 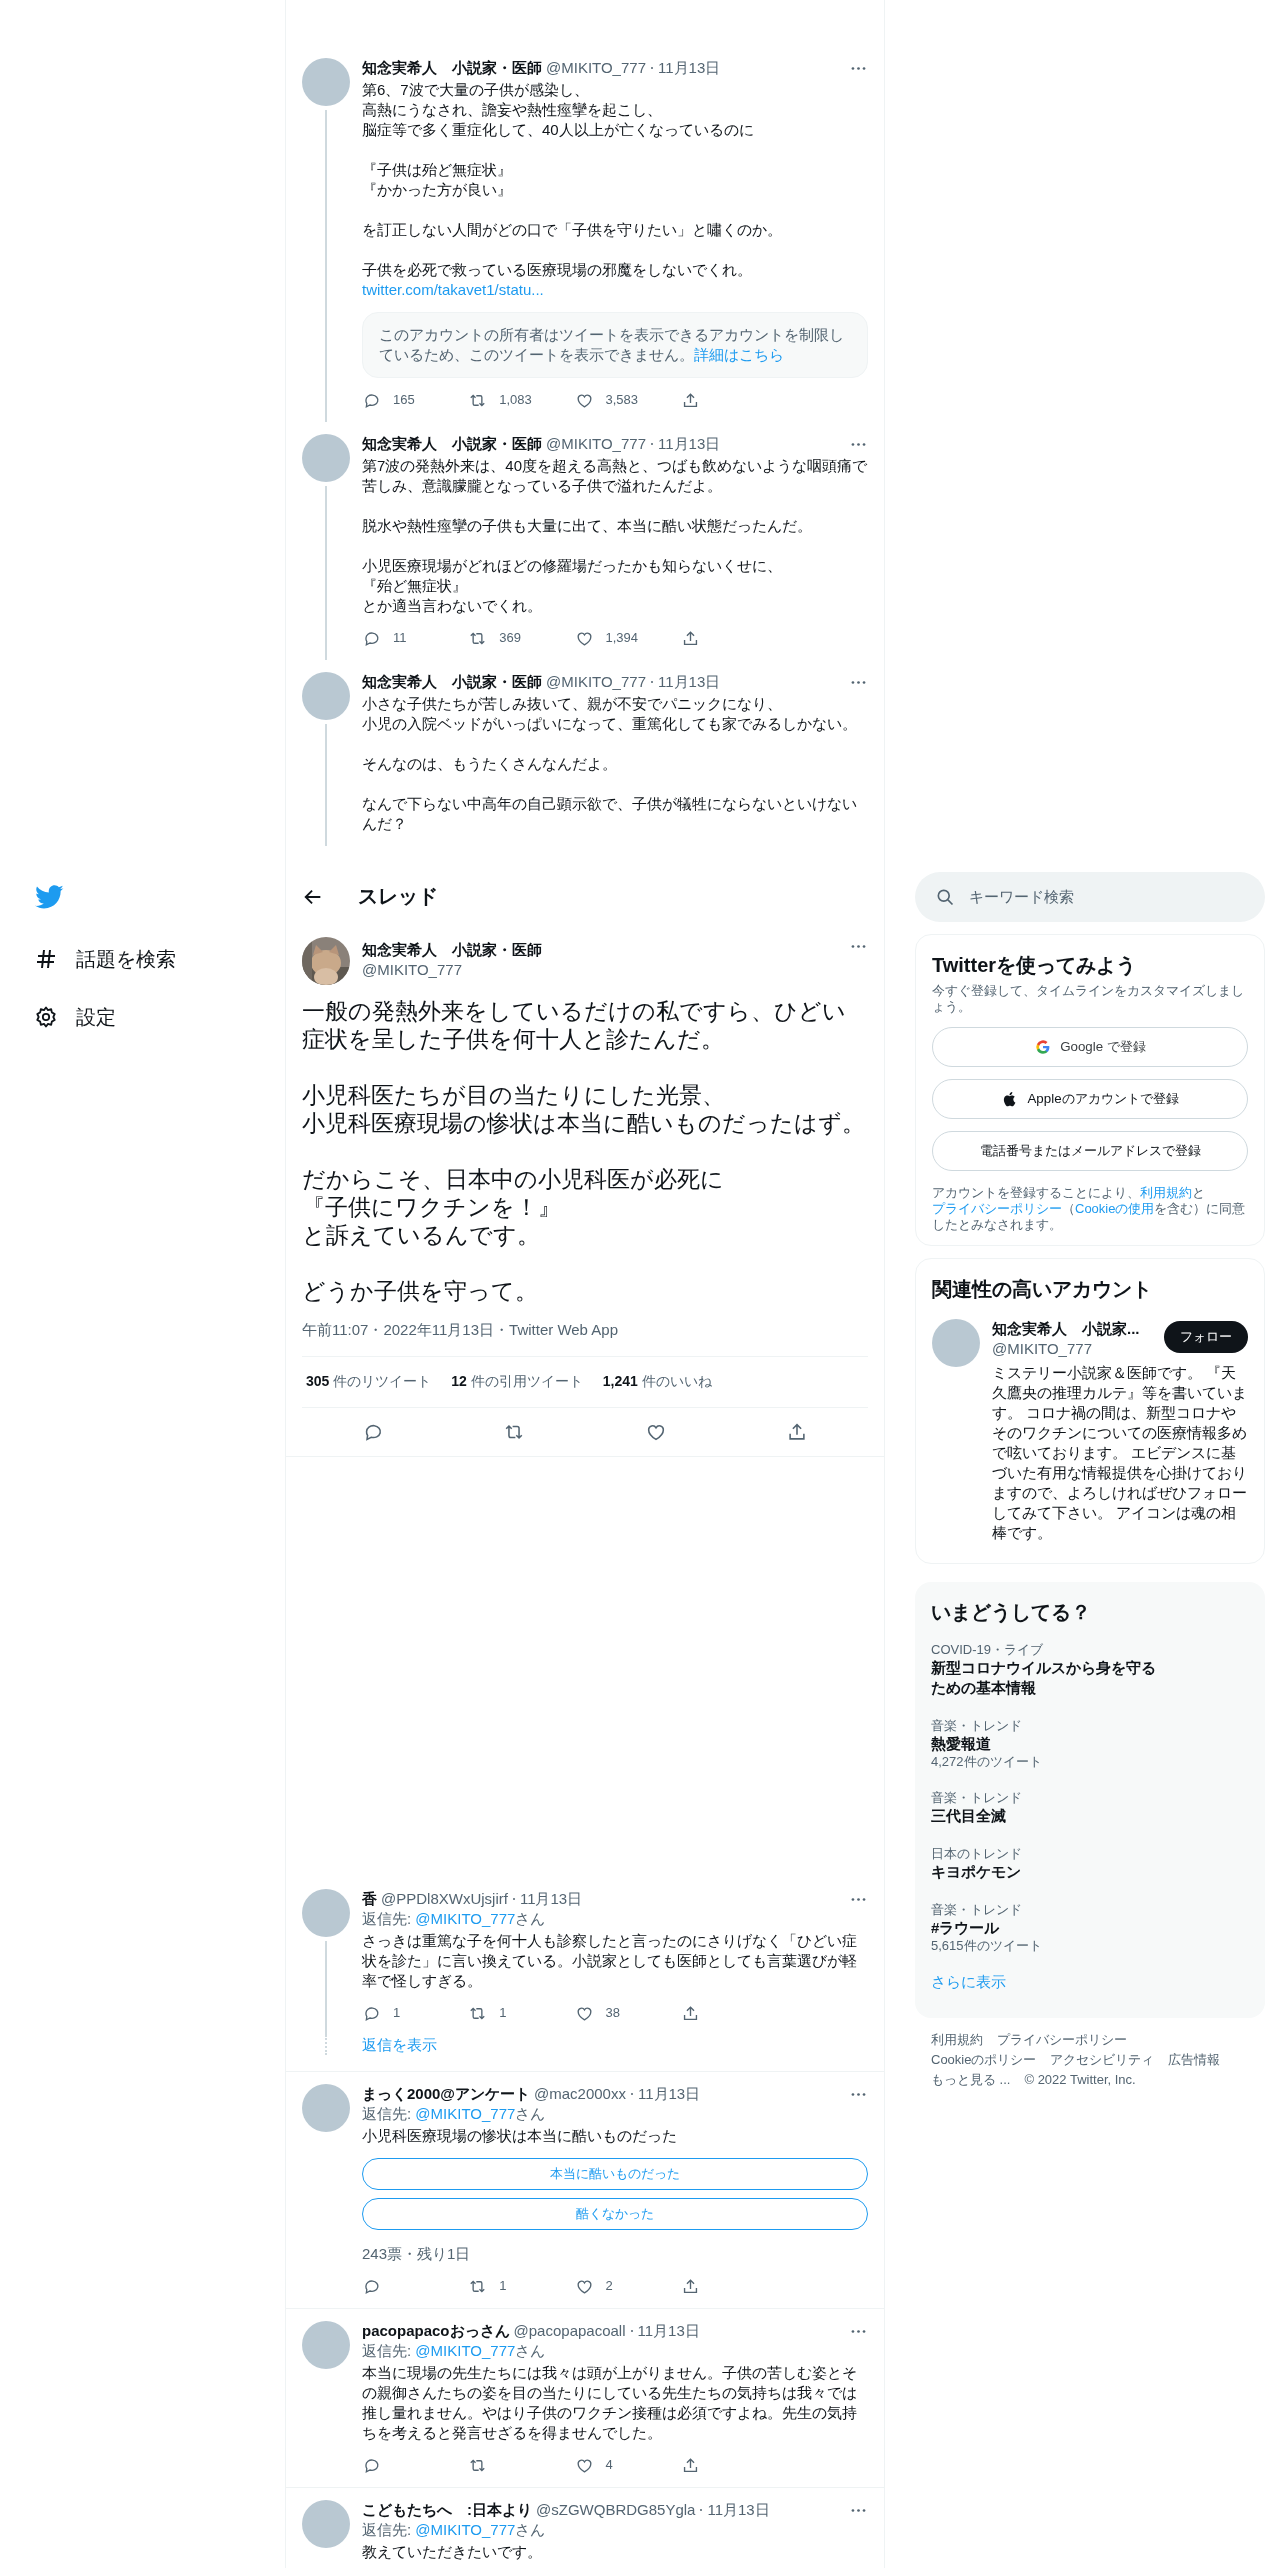 I want to click on search-input: キーワード検索, so click(x=1106, y=897).